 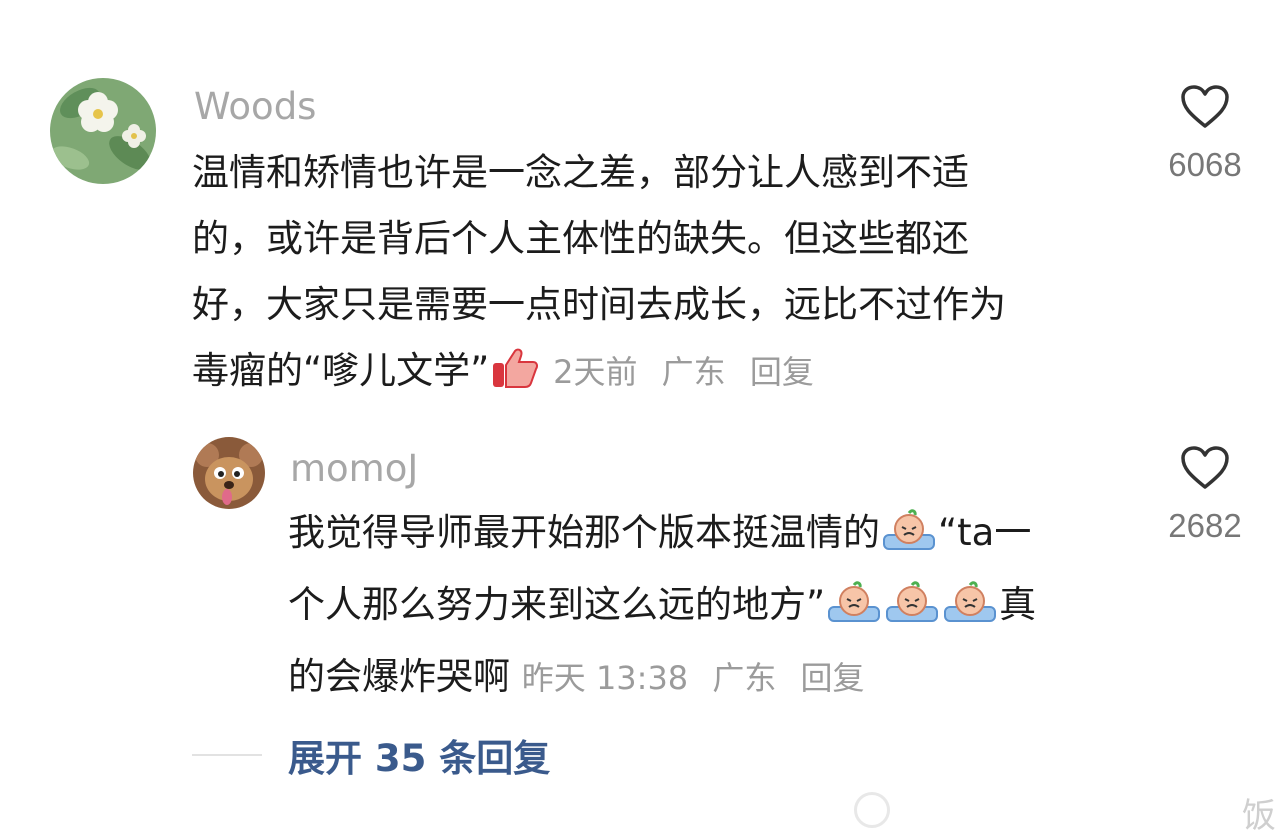 I want to click on expand-replies: 展开 35 条回复, so click(x=371, y=755).